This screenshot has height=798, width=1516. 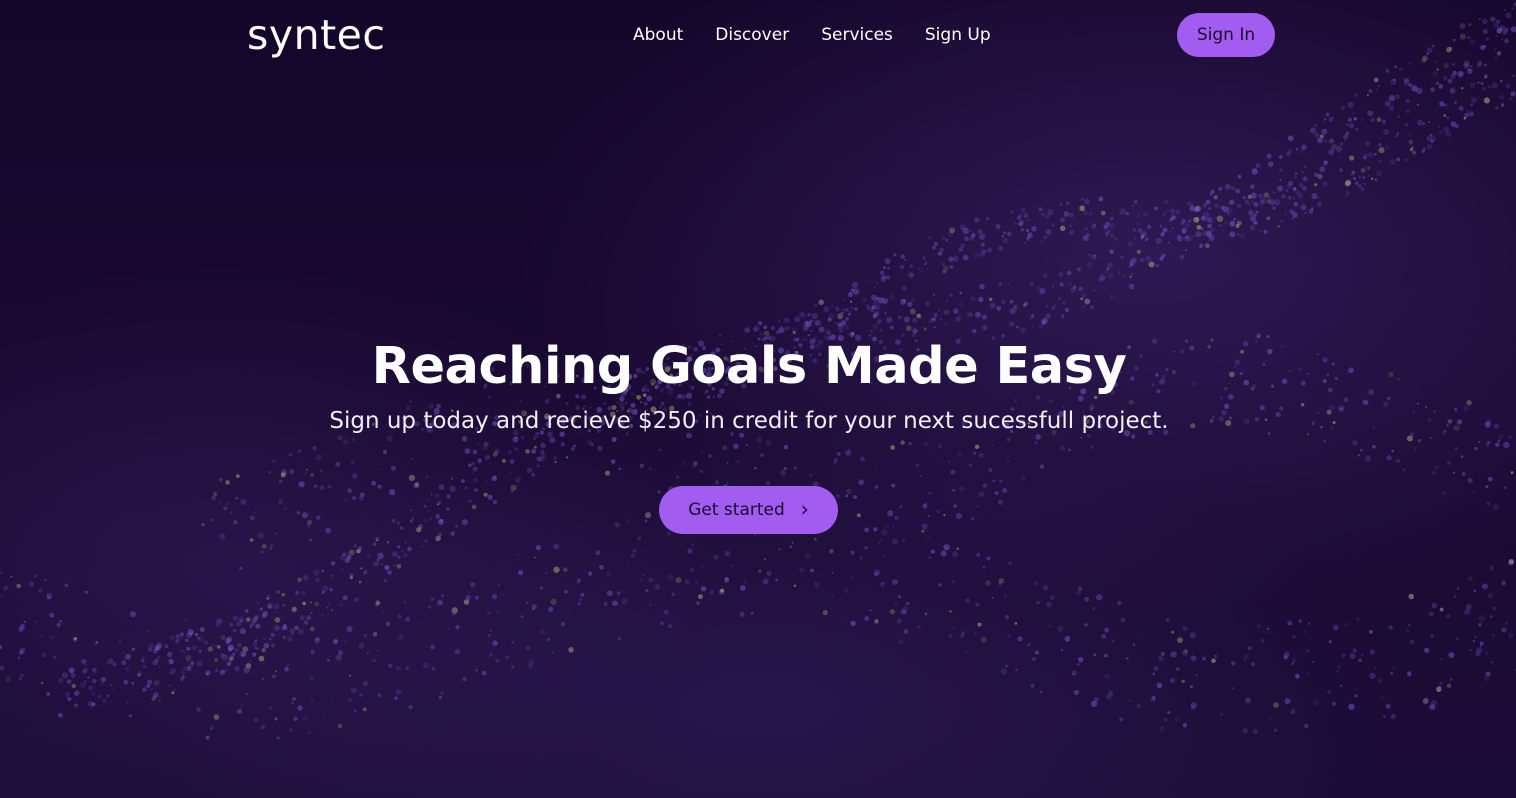 I want to click on brand-logo: syntec, so click(x=316, y=35).